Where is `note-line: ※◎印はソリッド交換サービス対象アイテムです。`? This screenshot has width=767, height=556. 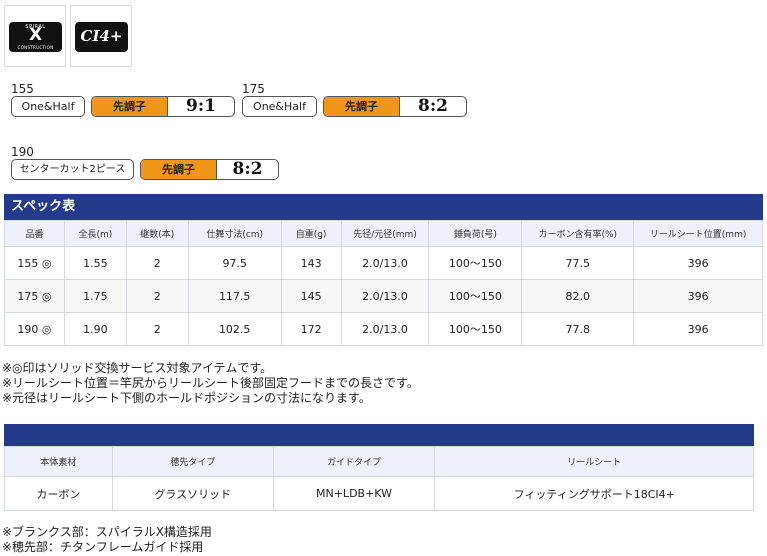 note-line: ※◎印はソリッド交換サービス対象アイテムです。 is located at coordinates (137, 368).